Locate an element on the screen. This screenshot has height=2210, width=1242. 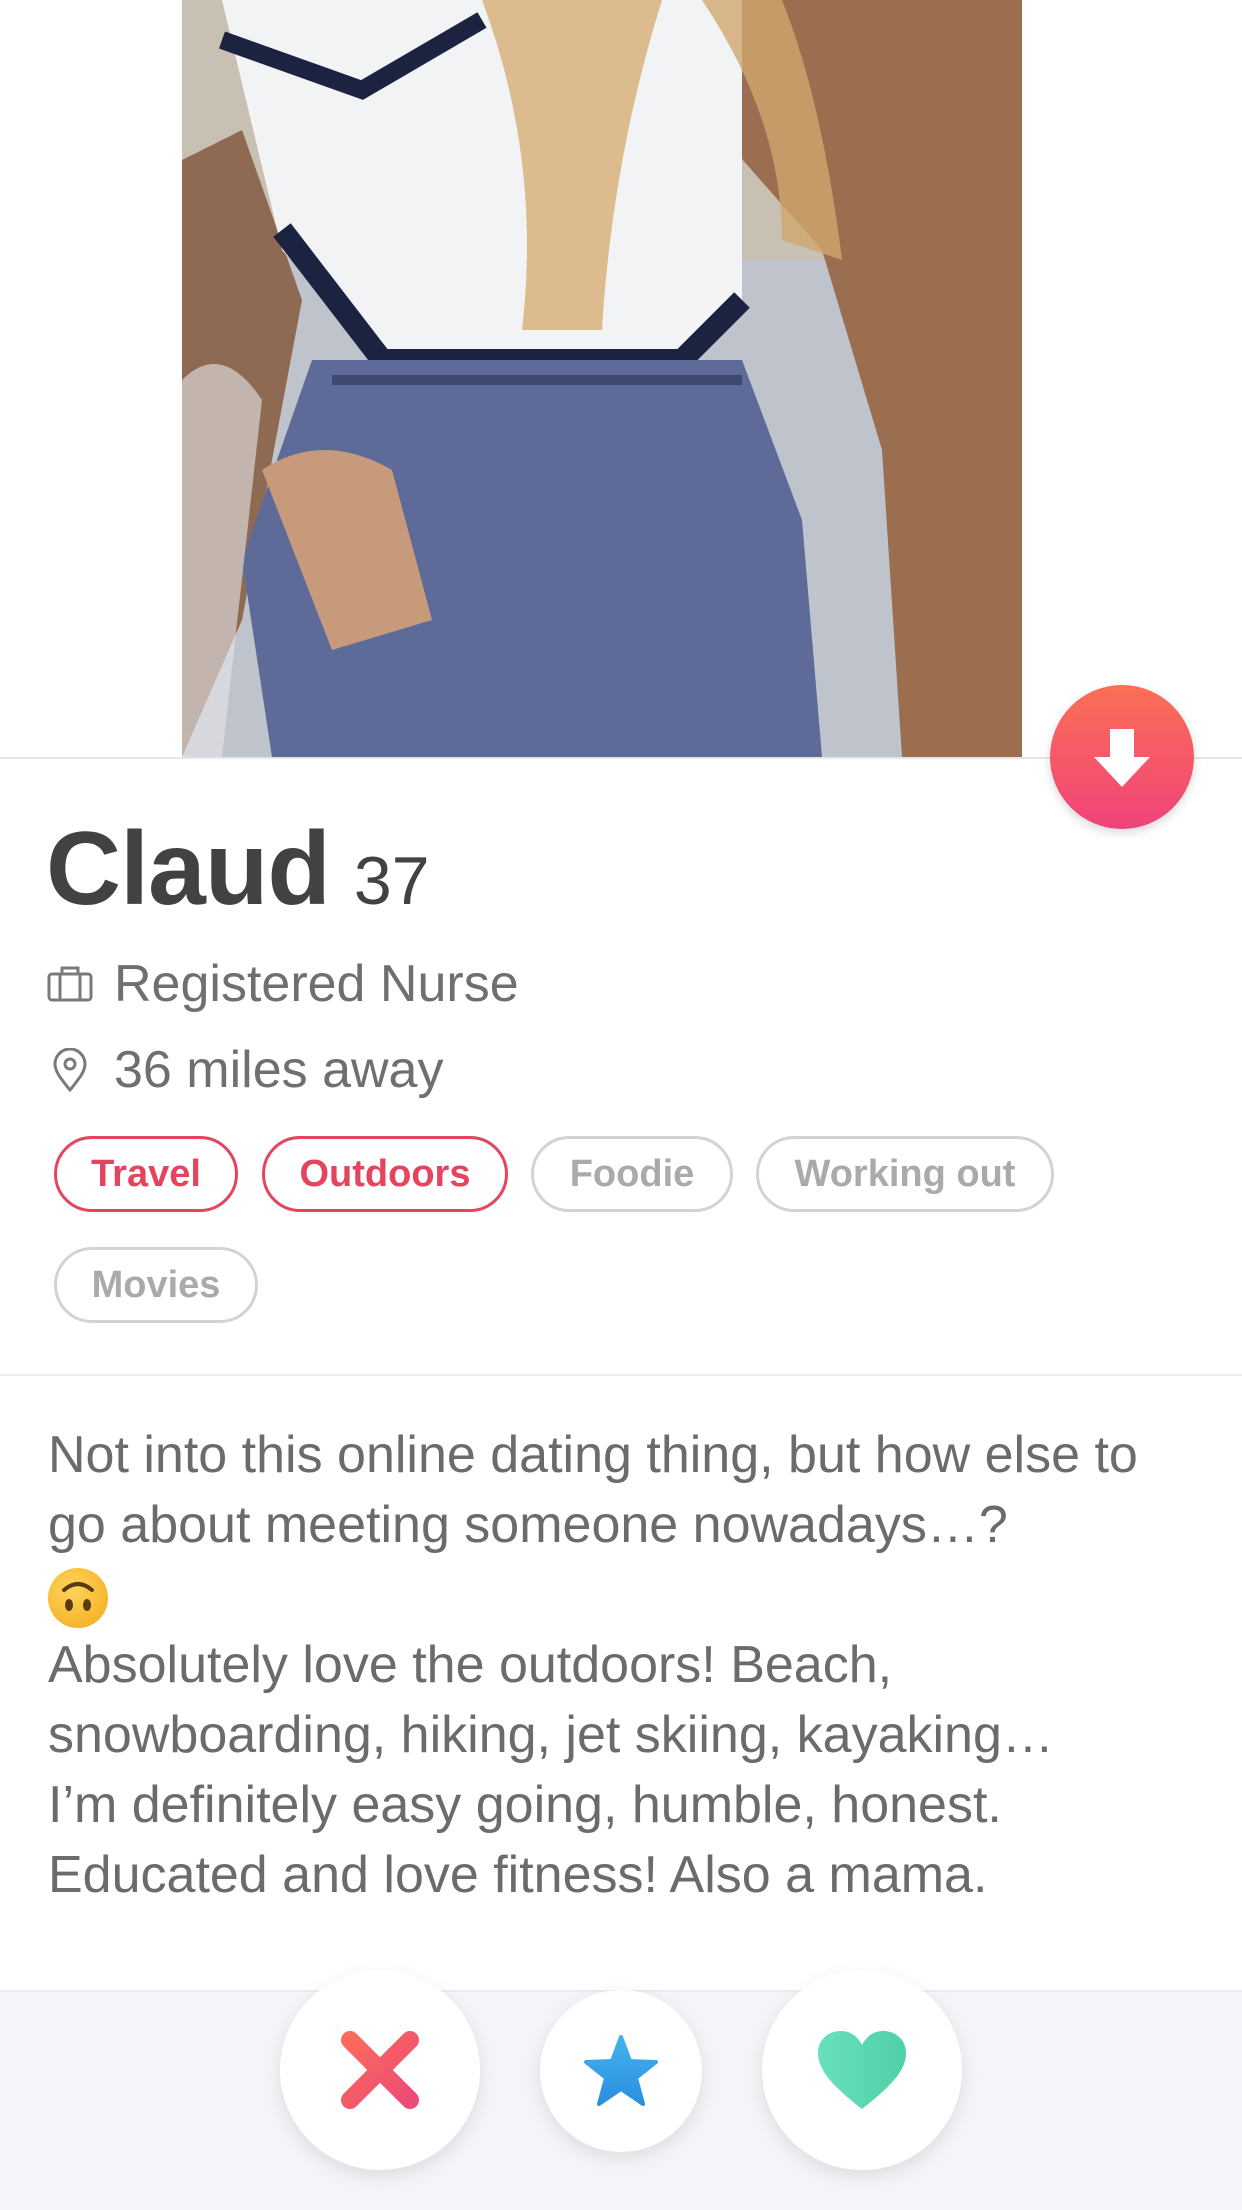
profile-name: Claud is located at coordinates (188, 869).